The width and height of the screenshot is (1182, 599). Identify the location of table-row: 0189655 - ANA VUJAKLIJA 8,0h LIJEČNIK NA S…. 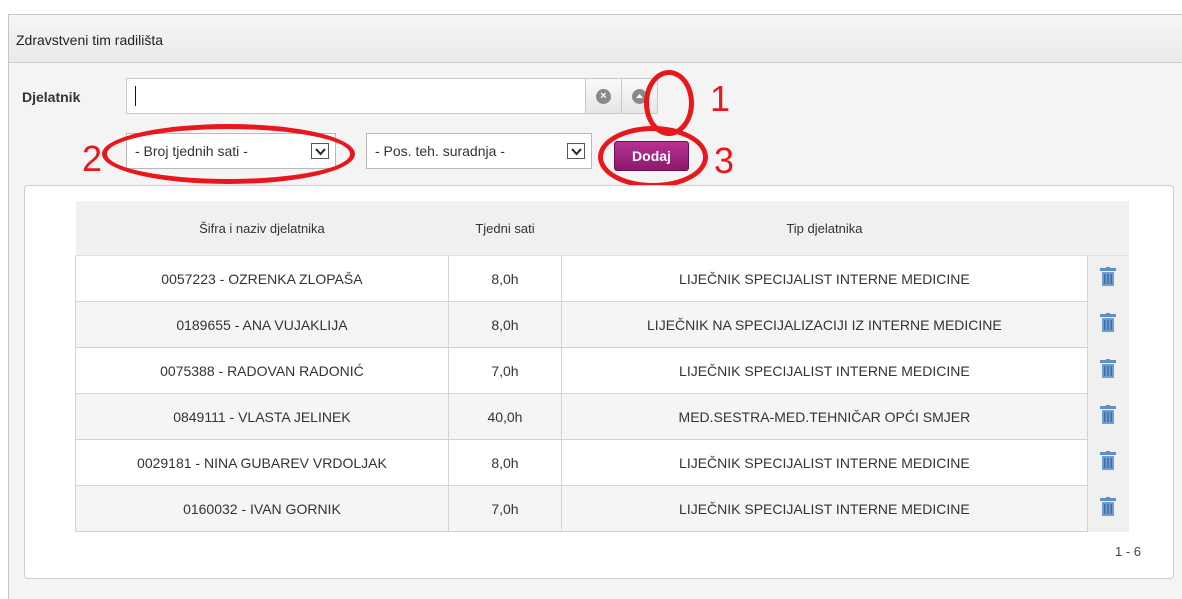
(602, 324).